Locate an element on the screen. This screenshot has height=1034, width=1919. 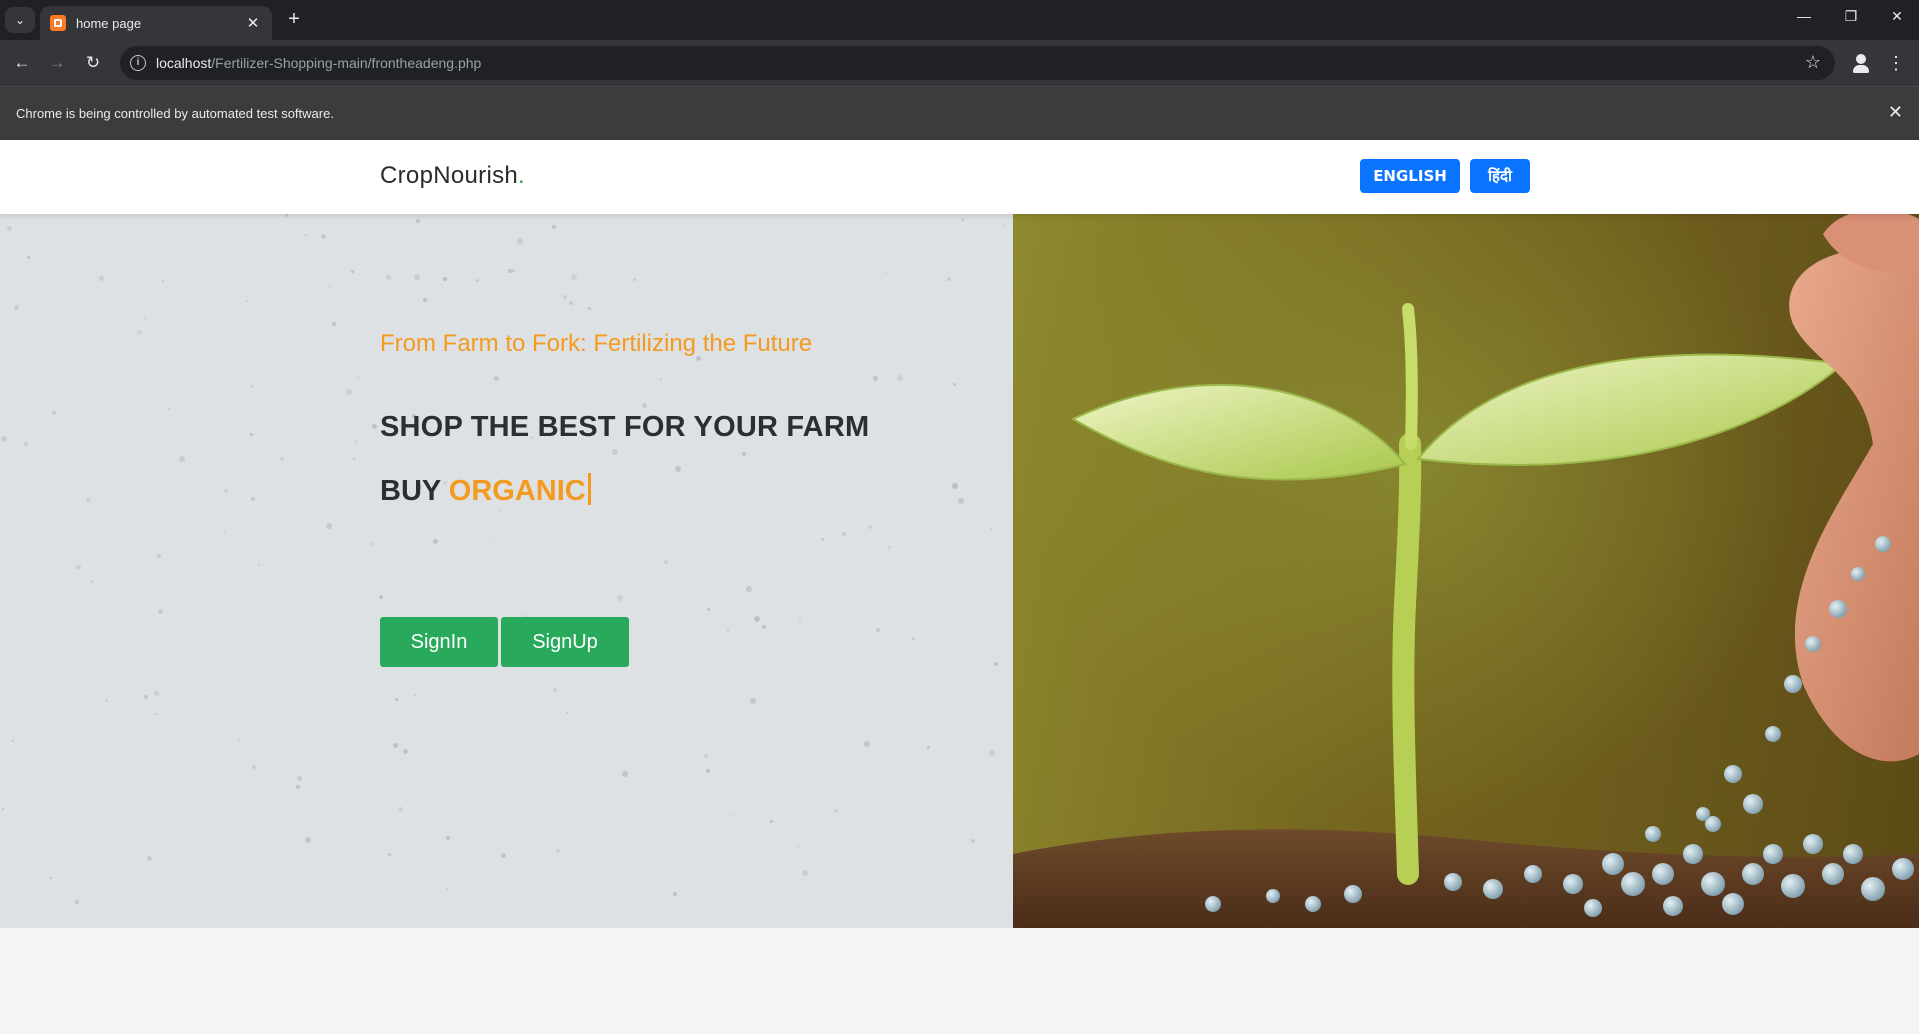
hero-buy-line: BUY ORGANIC is located at coordinates (485, 490).